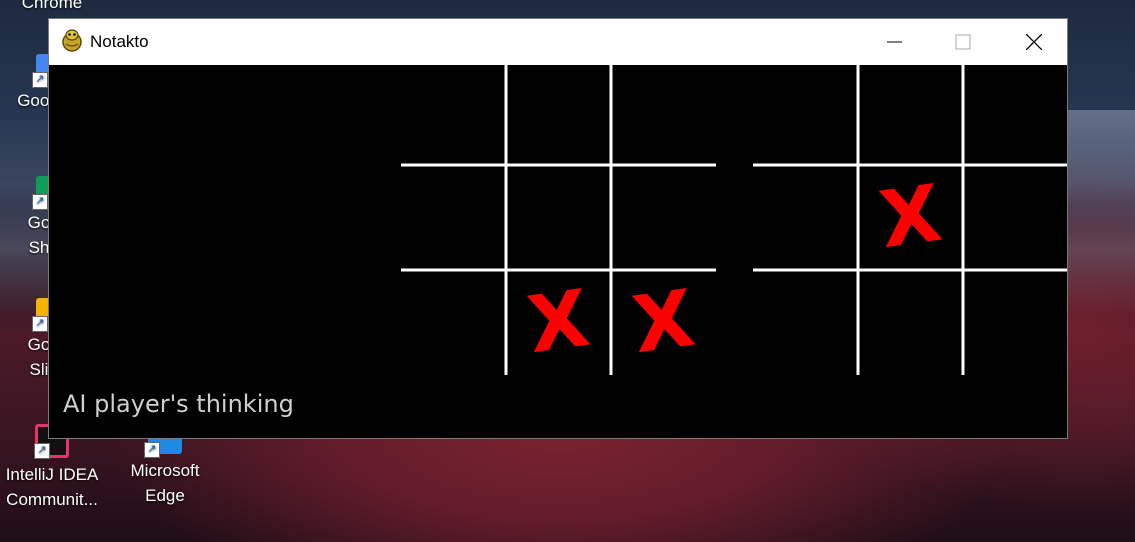 This screenshot has height=542, width=1135. What do you see at coordinates (1101, 170) in the screenshot?
I see `wallpaper-peak` at bounding box center [1101, 170].